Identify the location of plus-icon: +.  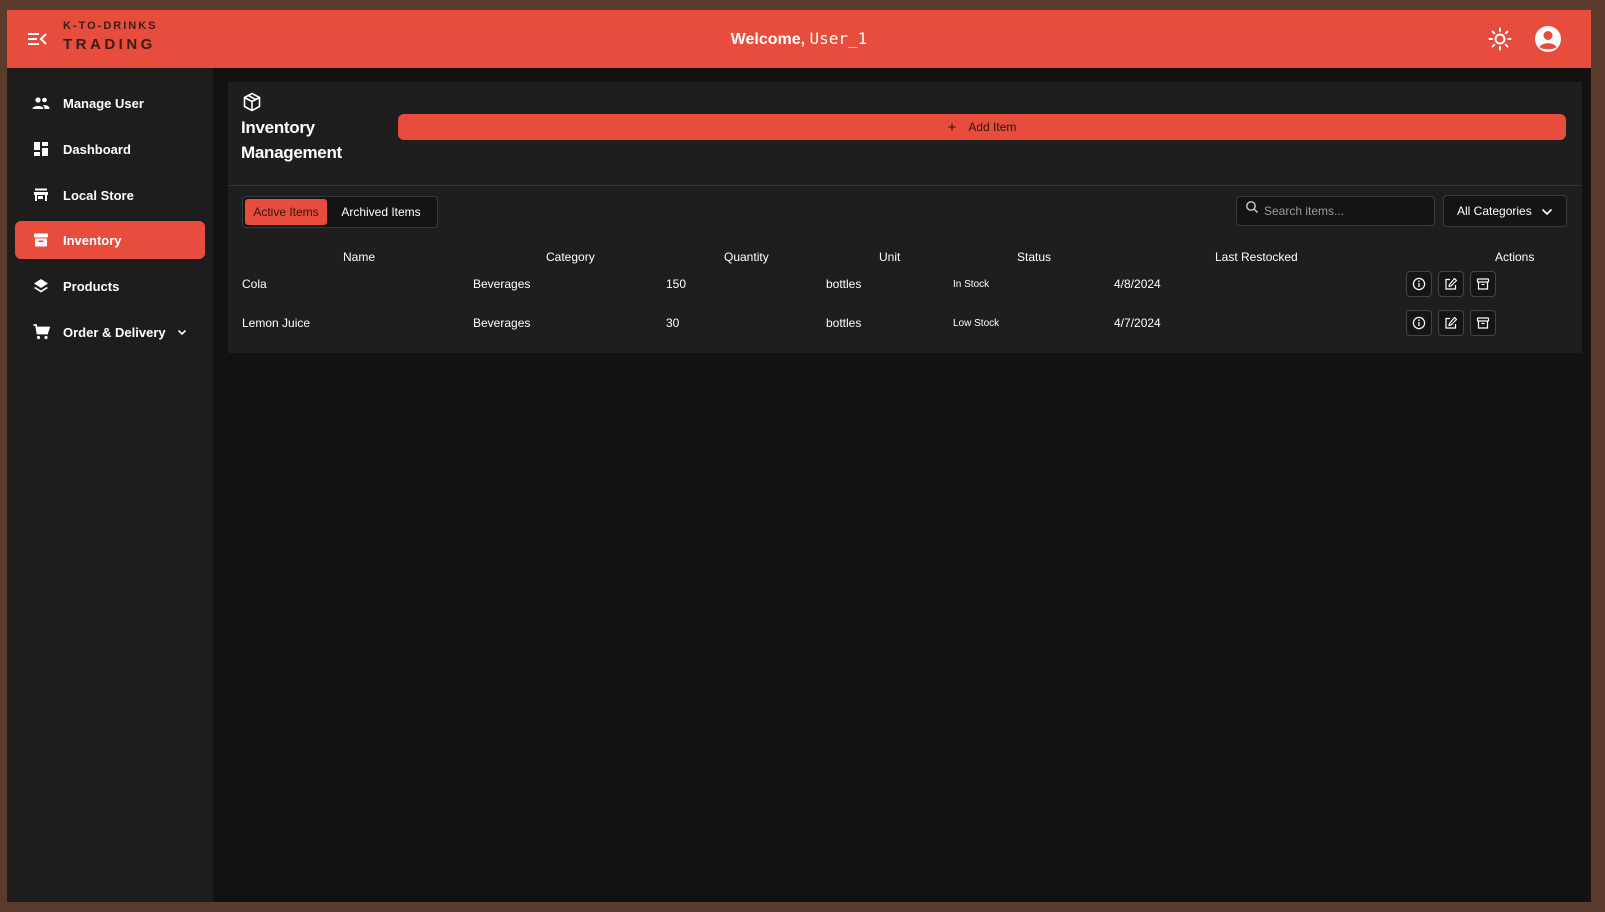
(952, 127).